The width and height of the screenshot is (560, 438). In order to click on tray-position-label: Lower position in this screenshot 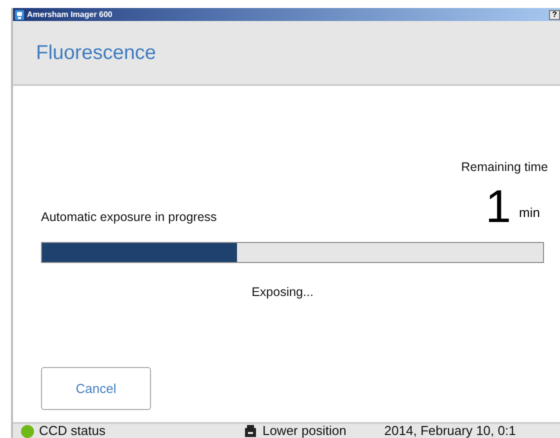, I will do `click(304, 430)`.